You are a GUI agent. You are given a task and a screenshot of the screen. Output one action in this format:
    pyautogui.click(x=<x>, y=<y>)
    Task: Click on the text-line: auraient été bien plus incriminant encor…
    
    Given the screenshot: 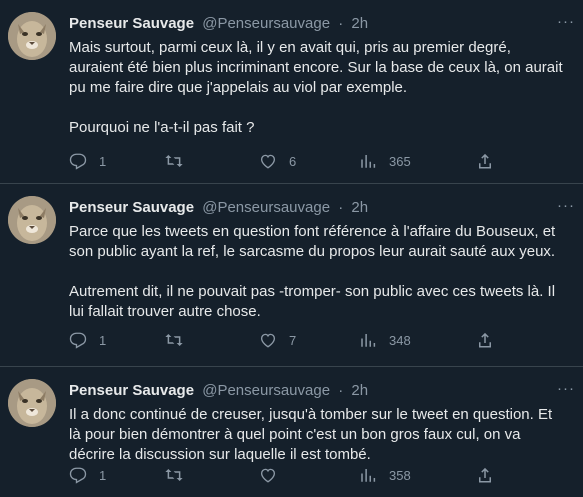 What is the action you would take?
    pyautogui.click(x=316, y=67)
    